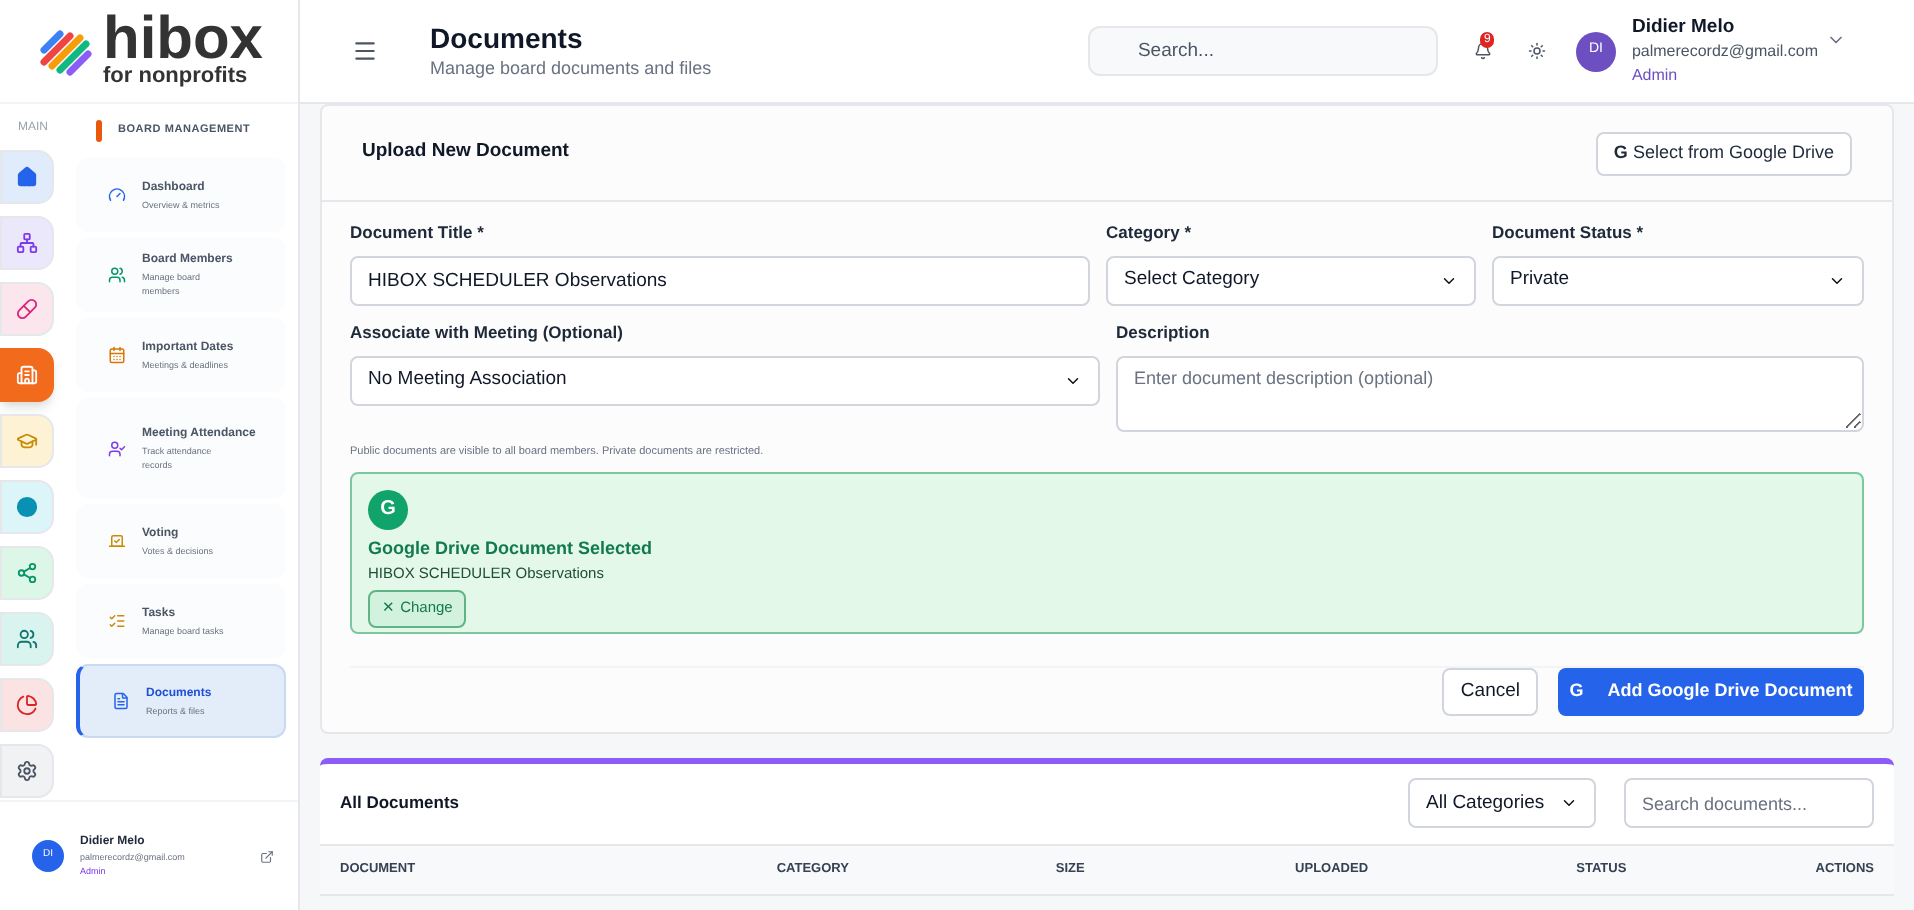  I want to click on add-document-button: G Add Google Drive Document, so click(1711, 691).